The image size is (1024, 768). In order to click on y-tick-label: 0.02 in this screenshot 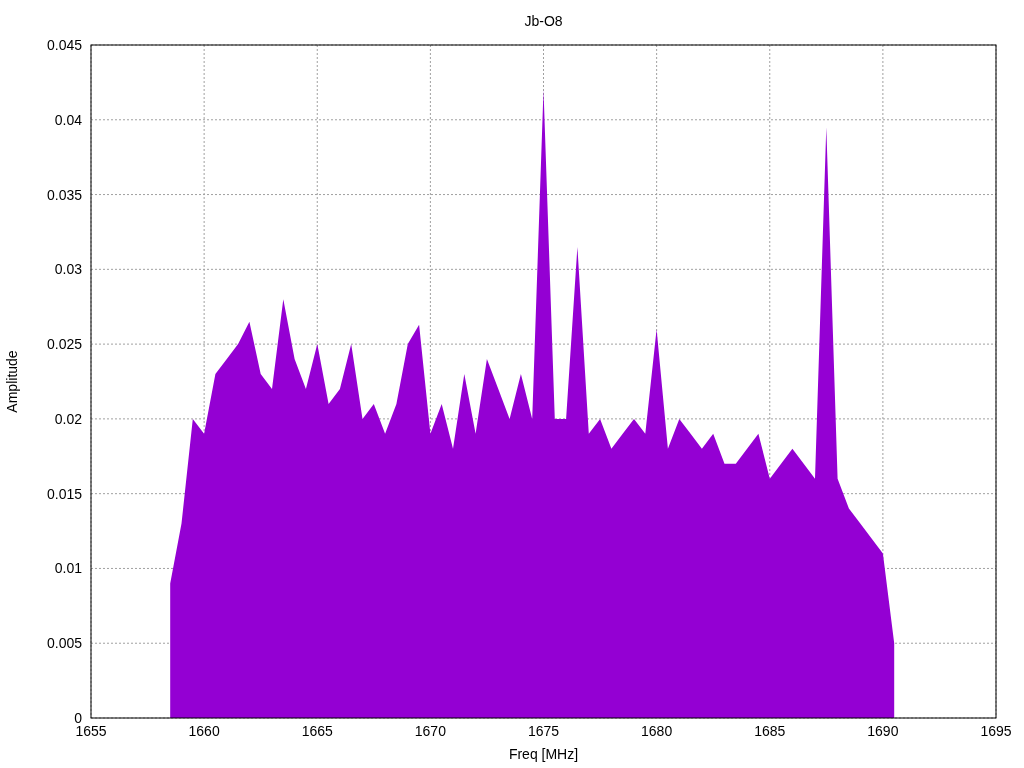, I will do `click(68, 418)`.